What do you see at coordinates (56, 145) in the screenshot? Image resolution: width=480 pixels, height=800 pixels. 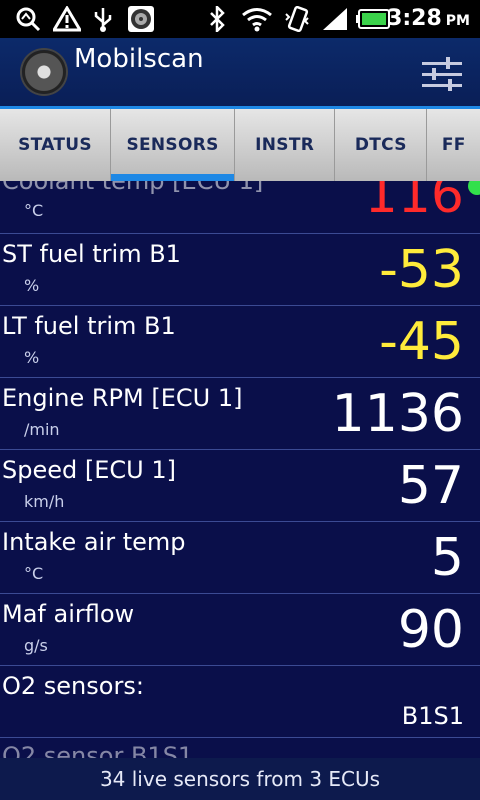 I see `tab-status: STATUS` at bounding box center [56, 145].